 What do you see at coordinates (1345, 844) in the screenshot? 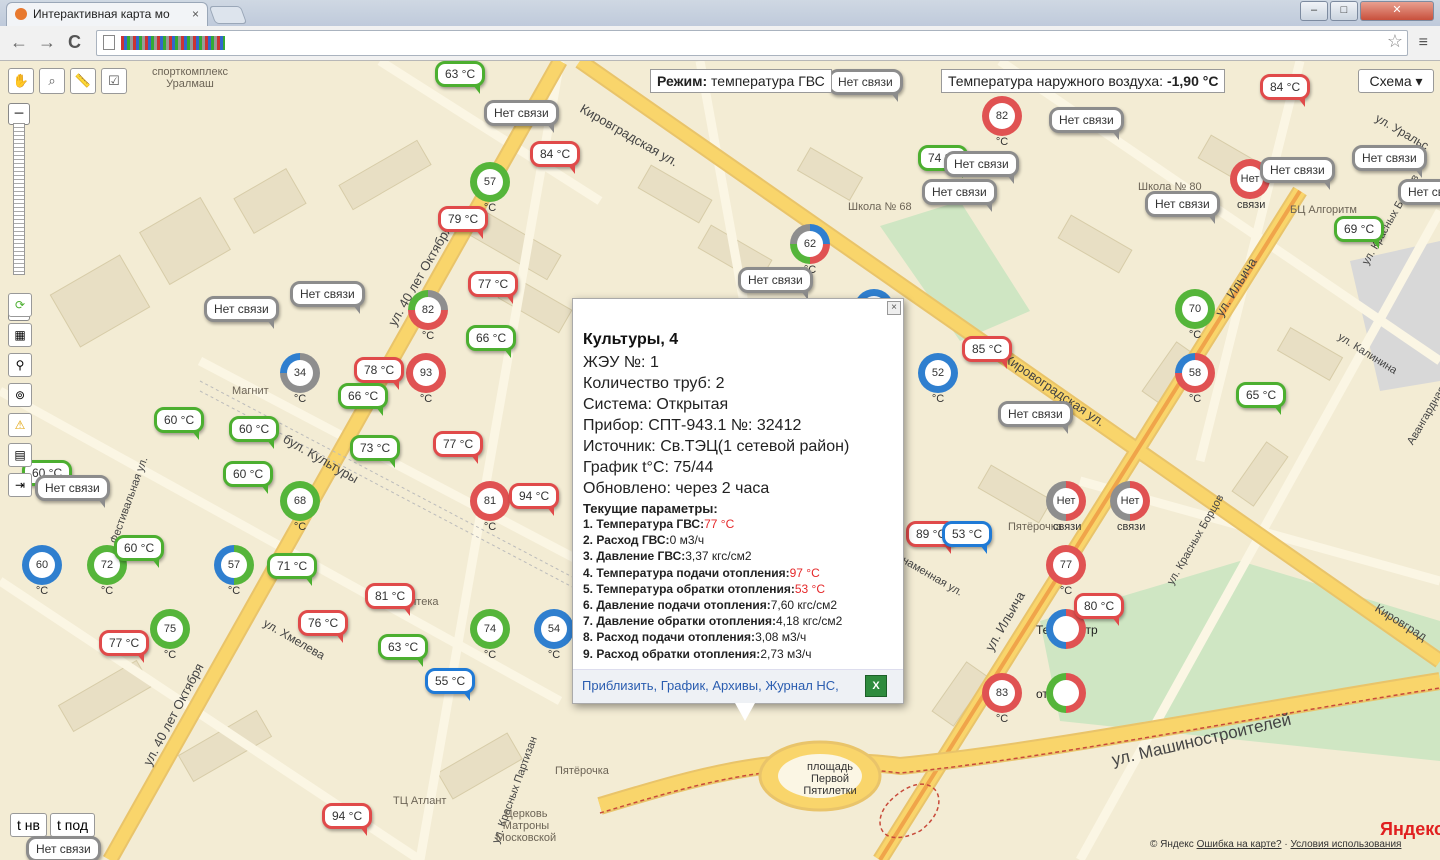
I see `terms-link: Условия использования` at bounding box center [1345, 844].